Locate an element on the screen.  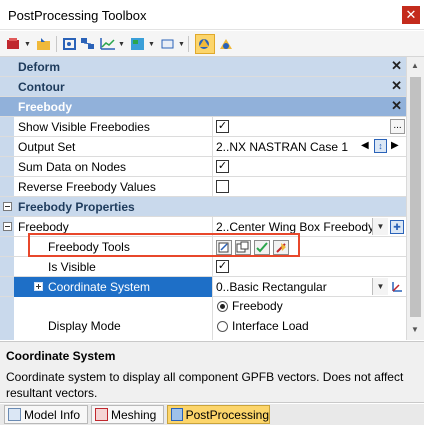
postprocess-icon: ▼ is located at coordinates (18, 44).